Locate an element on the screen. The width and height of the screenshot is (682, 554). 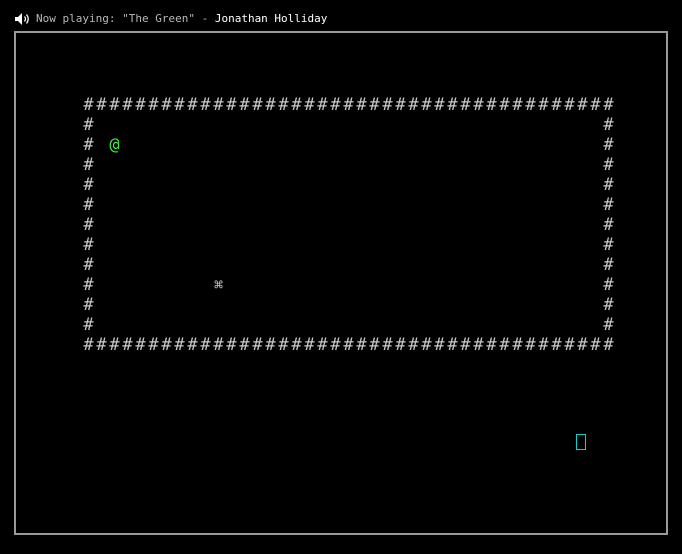
now-playing-label: Now playing: is located at coordinates (79, 18).